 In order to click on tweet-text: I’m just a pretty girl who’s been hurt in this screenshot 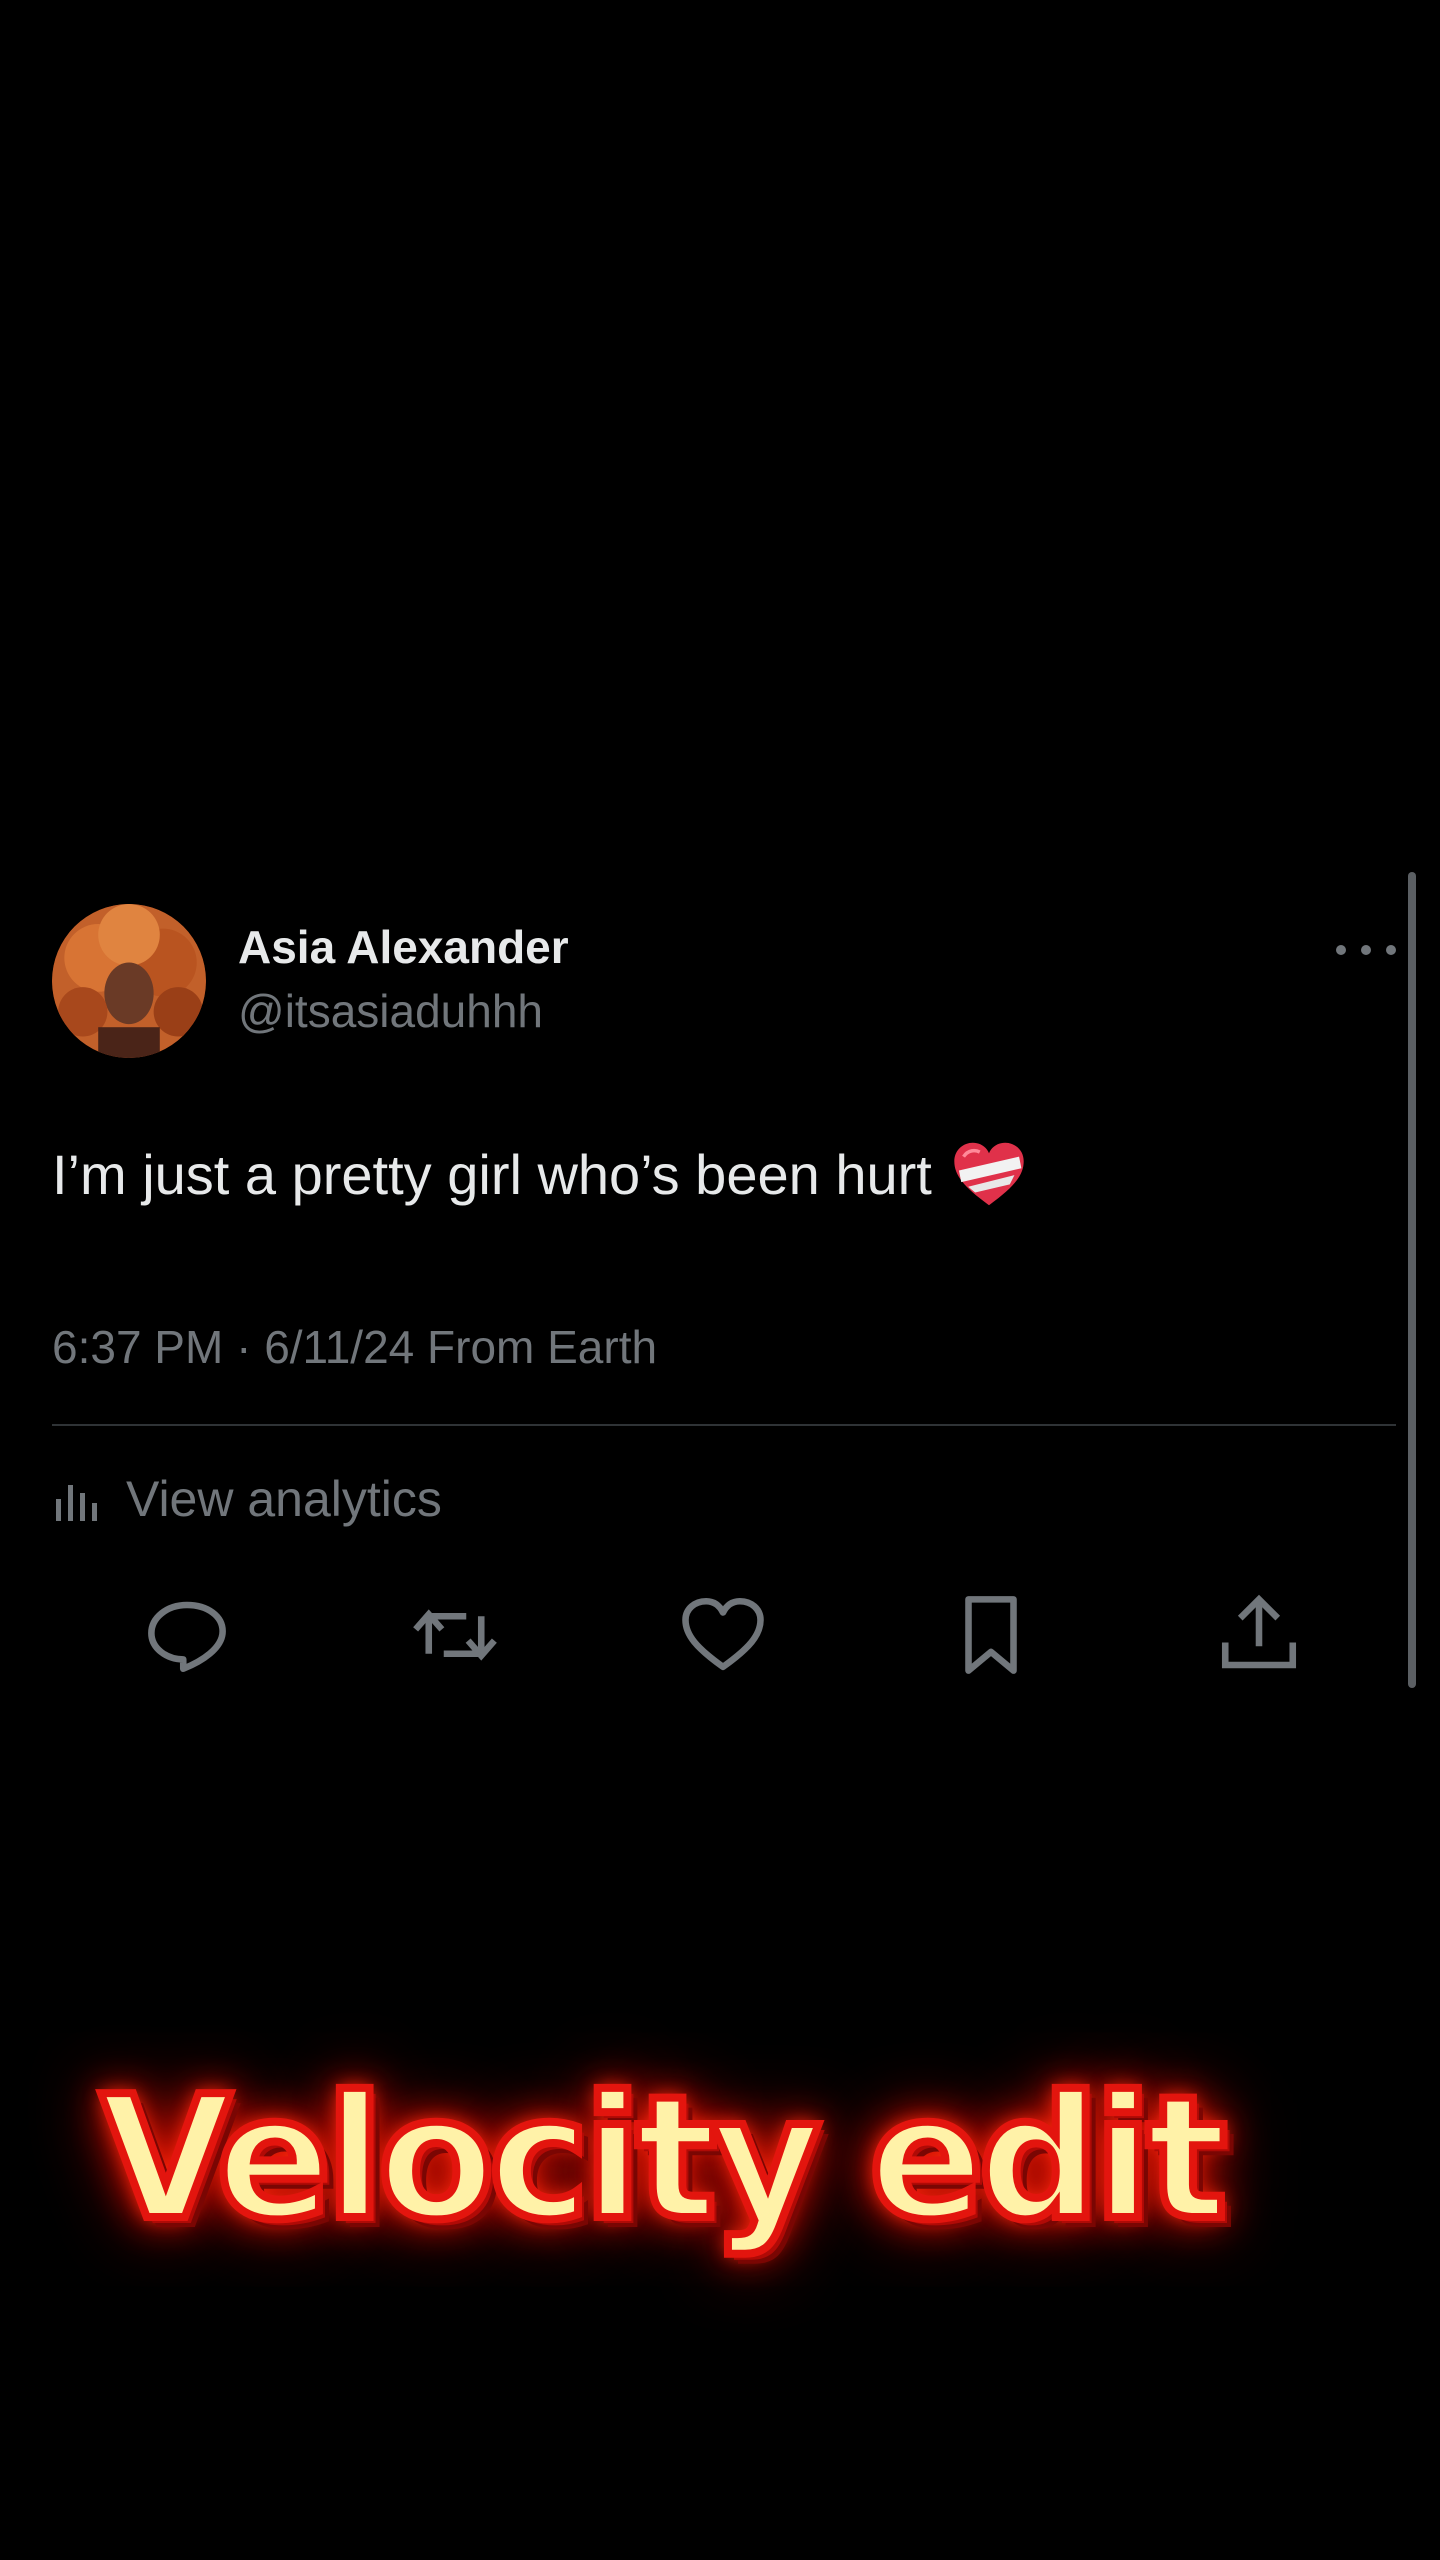, I will do `click(539, 1174)`.